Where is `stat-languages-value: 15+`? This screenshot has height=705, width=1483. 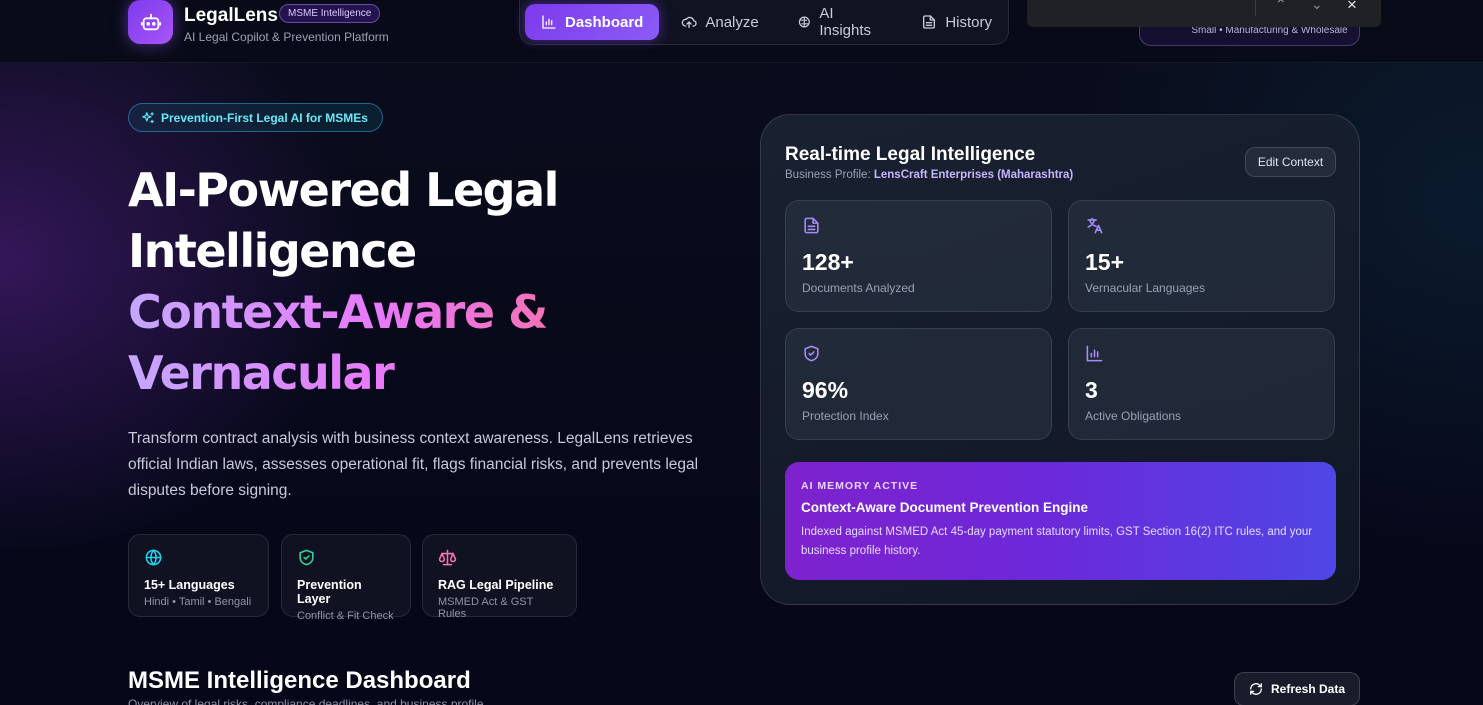 stat-languages-value: 15+ is located at coordinates (1105, 262).